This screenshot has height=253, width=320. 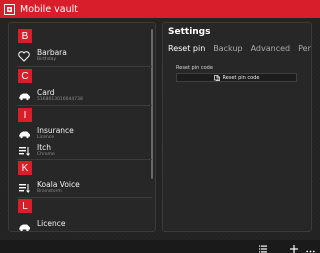 I want to click on group-header-k: K, so click(x=25, y=168).